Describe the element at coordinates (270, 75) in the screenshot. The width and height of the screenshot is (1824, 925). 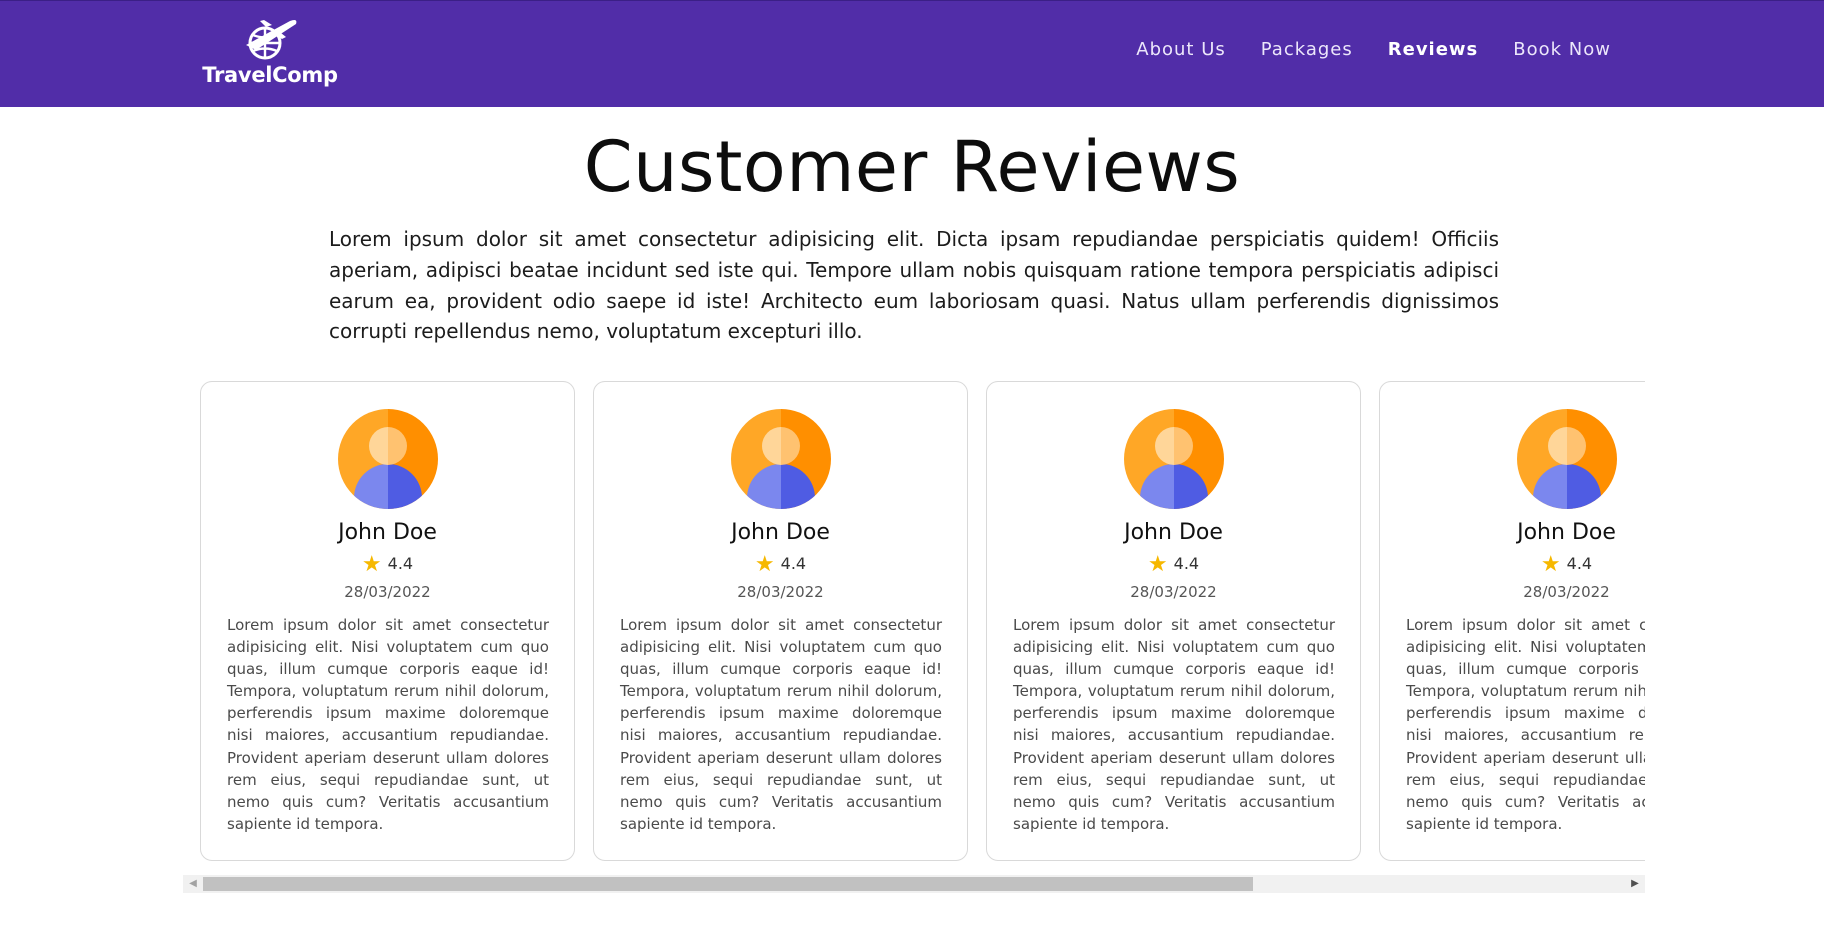
I see `brand-name: TravelComp` at that location.